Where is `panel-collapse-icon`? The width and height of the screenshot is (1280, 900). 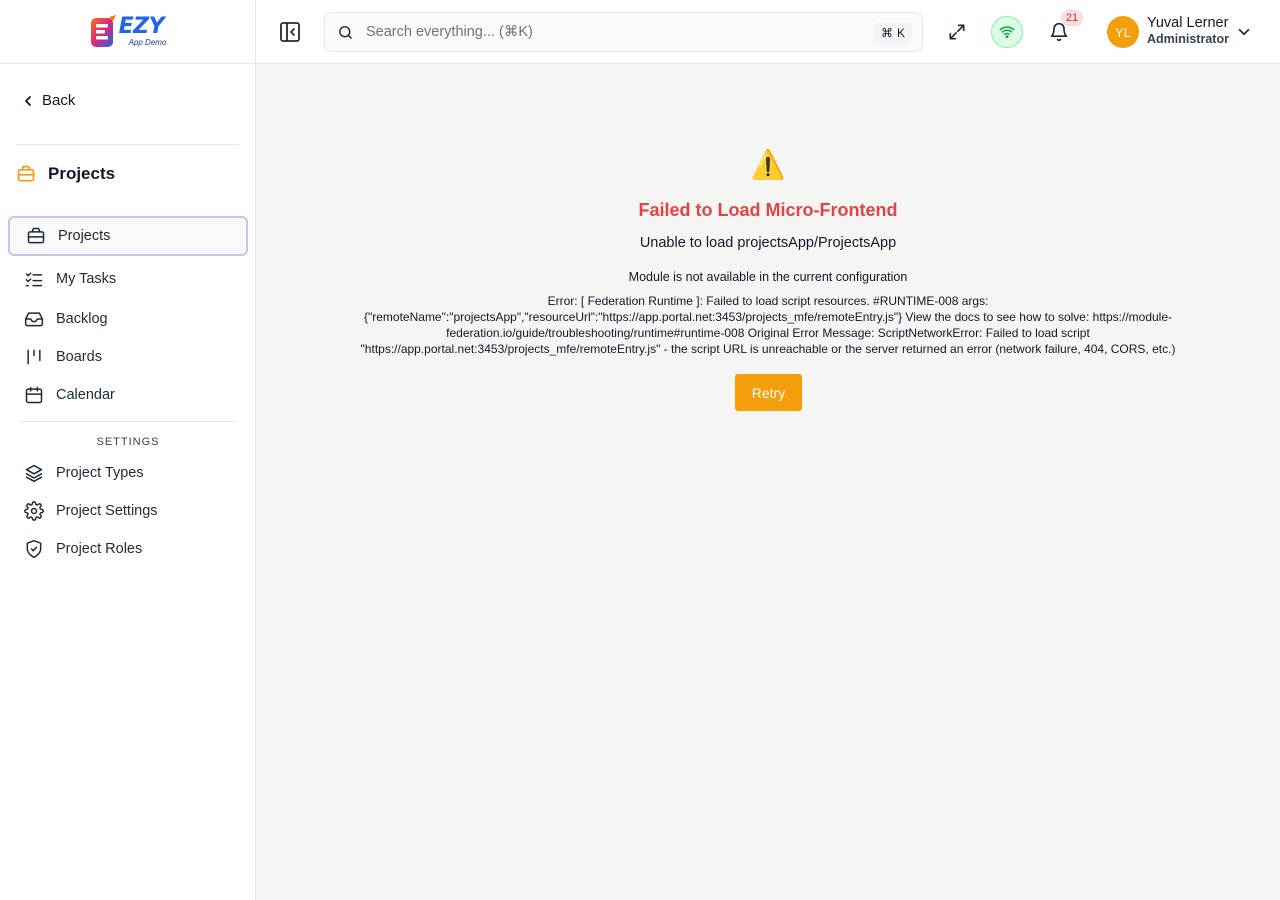 panel-collapse-icon is located at coordinates (290, 32).